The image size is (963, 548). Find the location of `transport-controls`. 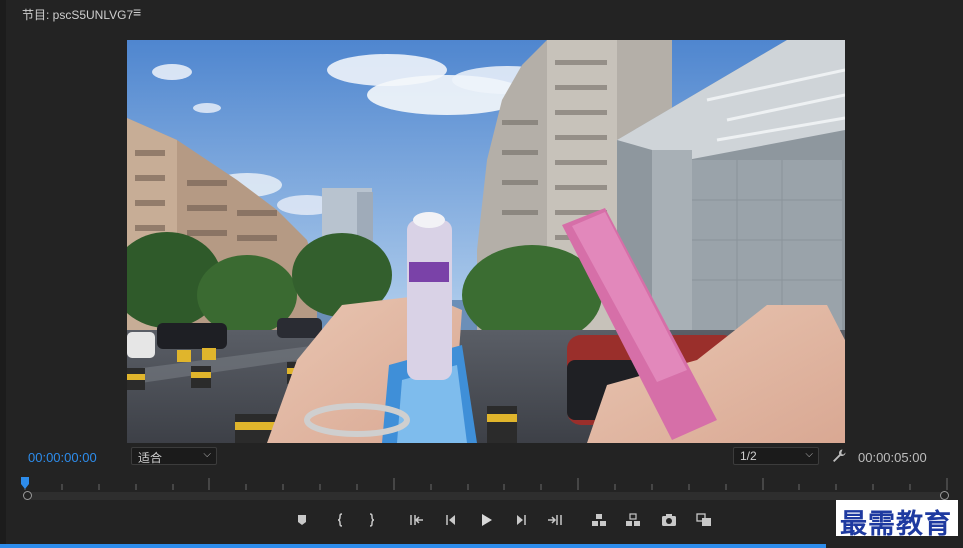

transport-controls is located at coordinates (481, 521).